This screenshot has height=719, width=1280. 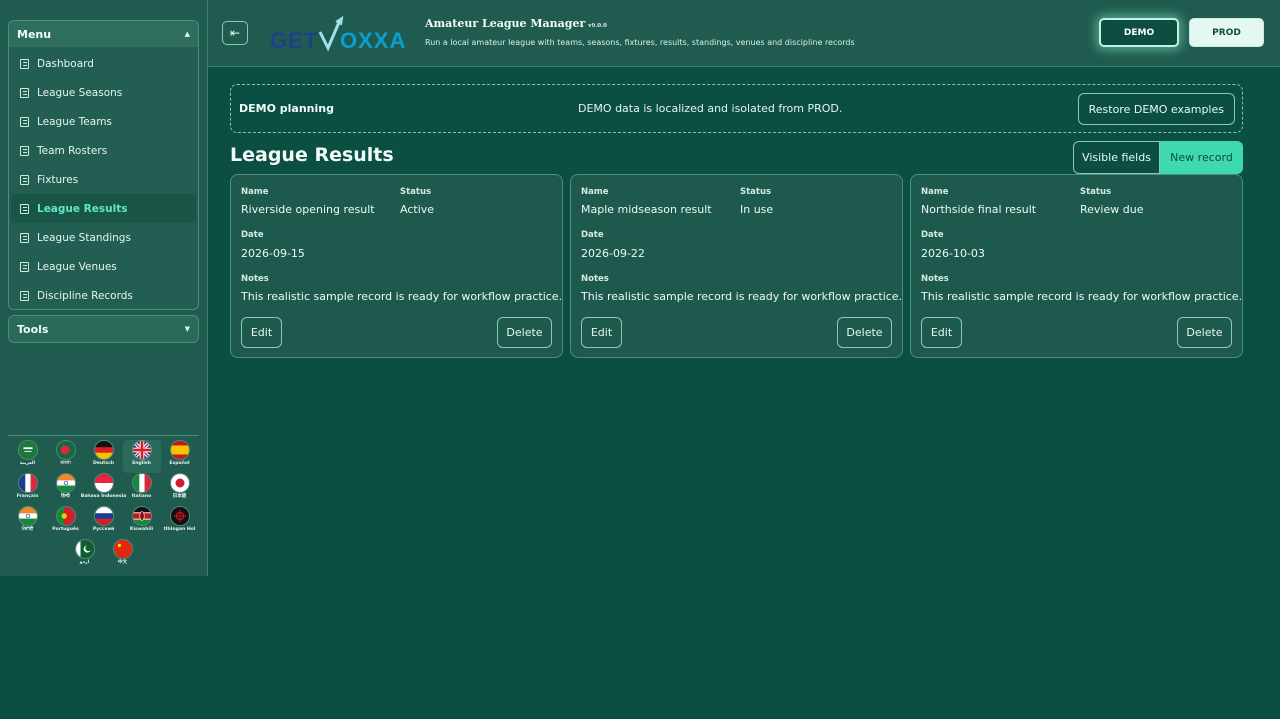 What do you see at coordinates (235, 33) in the screenshot?
I see `collapse-sidebar-button: ⇤` at bounding box center [235, 33].